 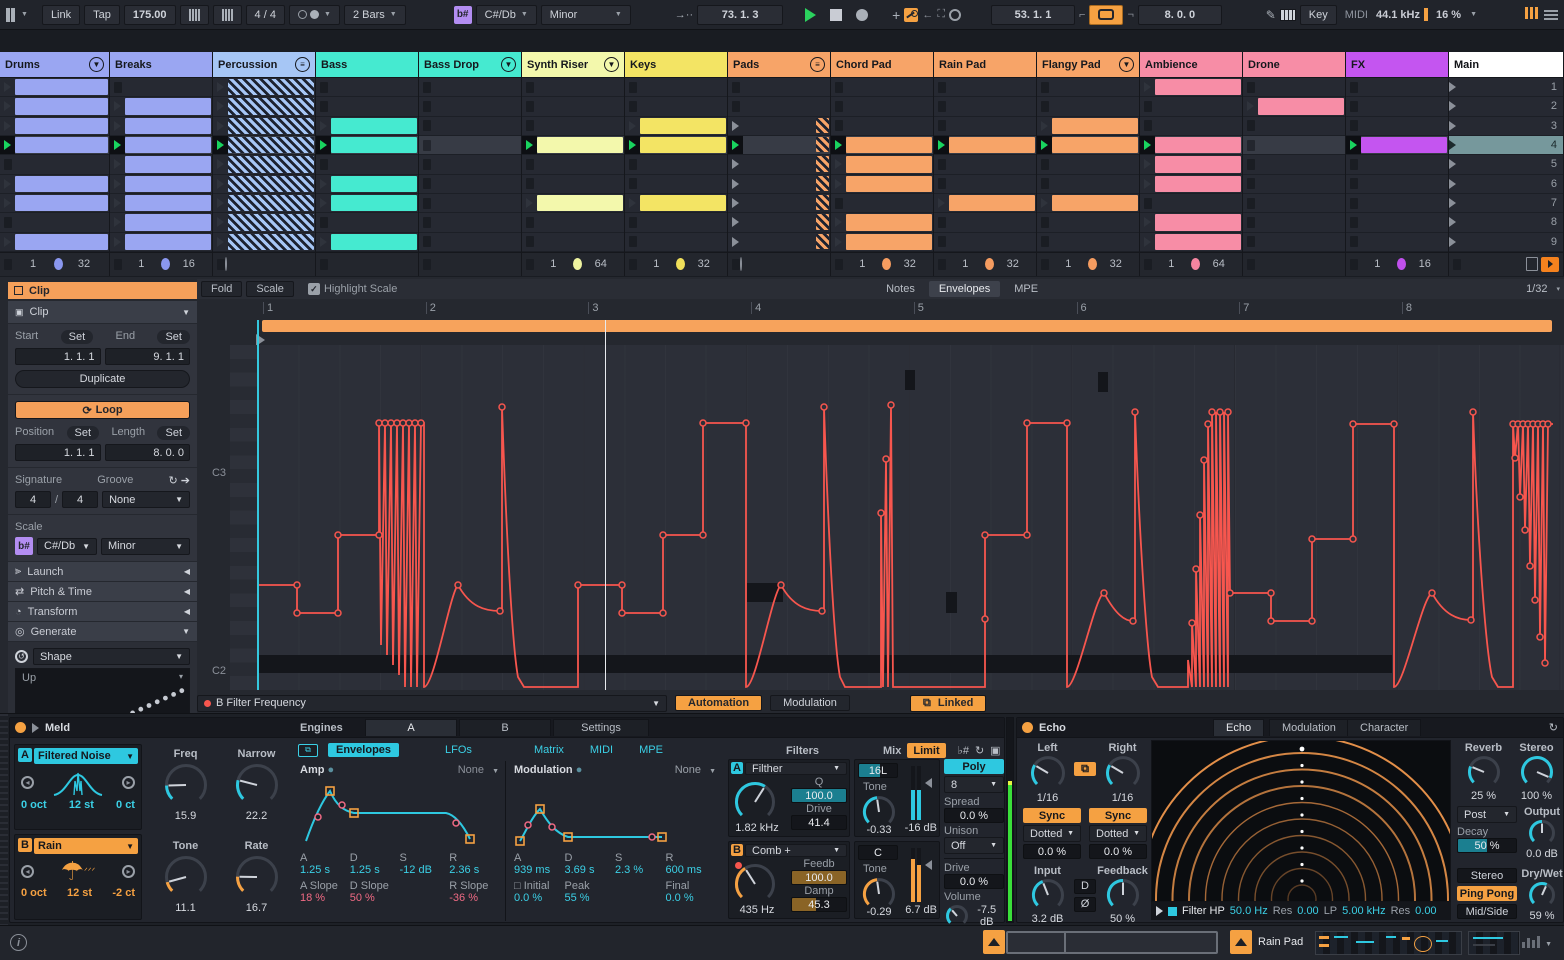 I want to click on loop-brace, so click(x=907, y=326).